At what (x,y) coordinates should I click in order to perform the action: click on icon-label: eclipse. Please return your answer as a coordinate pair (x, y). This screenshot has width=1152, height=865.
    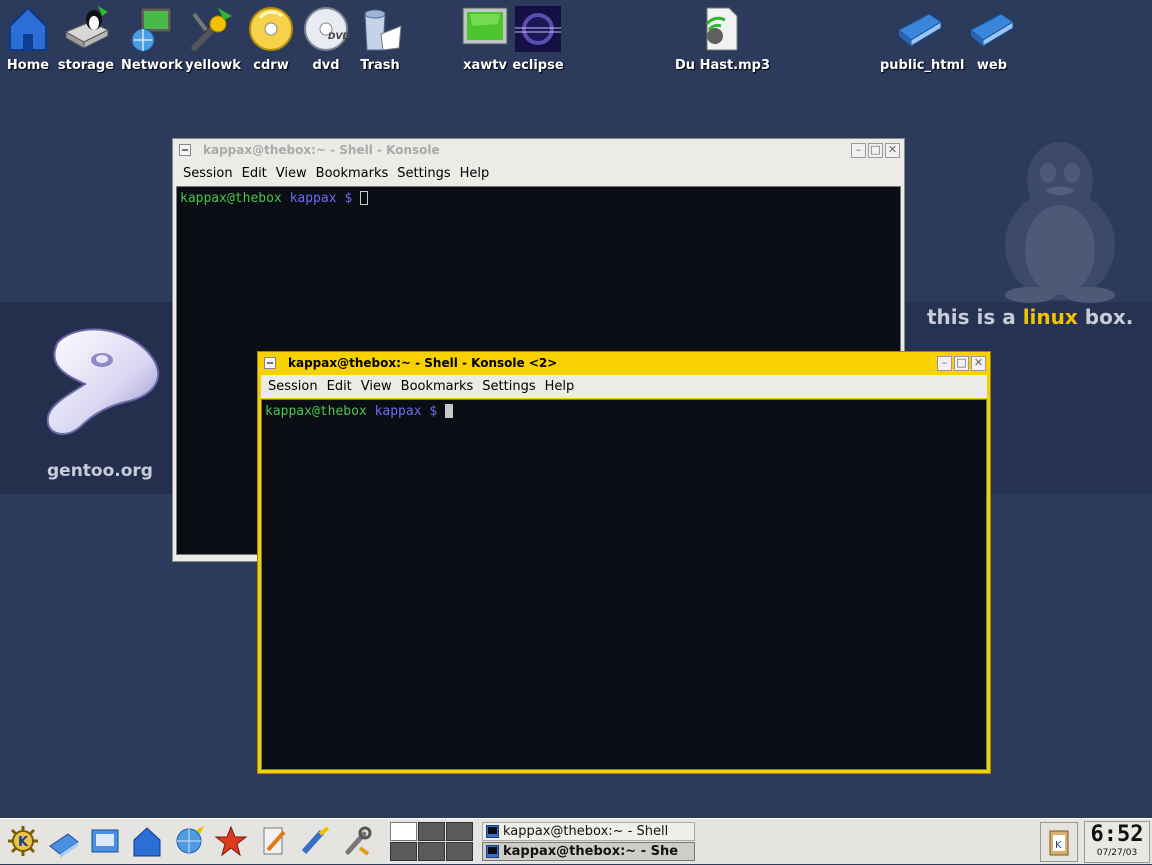
    Looking at the image, I should click on (538, 65).